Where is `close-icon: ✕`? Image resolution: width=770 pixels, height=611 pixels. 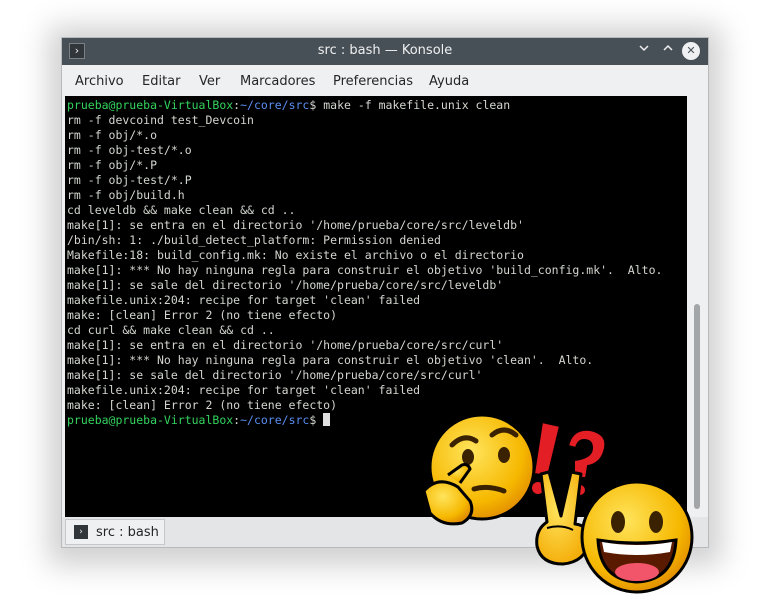 close-icon: ✕ is located at coordinates (691, 51).